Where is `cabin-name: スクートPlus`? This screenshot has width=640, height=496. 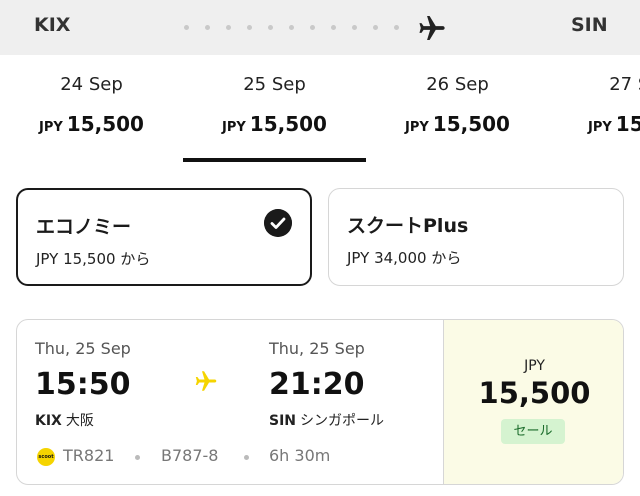 cabin-name: スクートPlus is located at coordinates (408, 226).